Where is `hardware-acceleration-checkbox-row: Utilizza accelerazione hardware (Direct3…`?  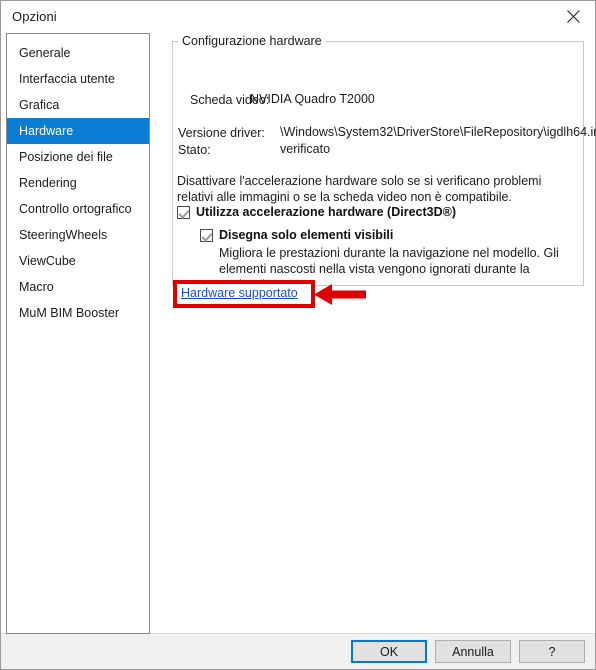 hardware-acceleration-checkbox-row: Utilizza accelerazione hardware (Direct3… is located at coordinates (316, 212).